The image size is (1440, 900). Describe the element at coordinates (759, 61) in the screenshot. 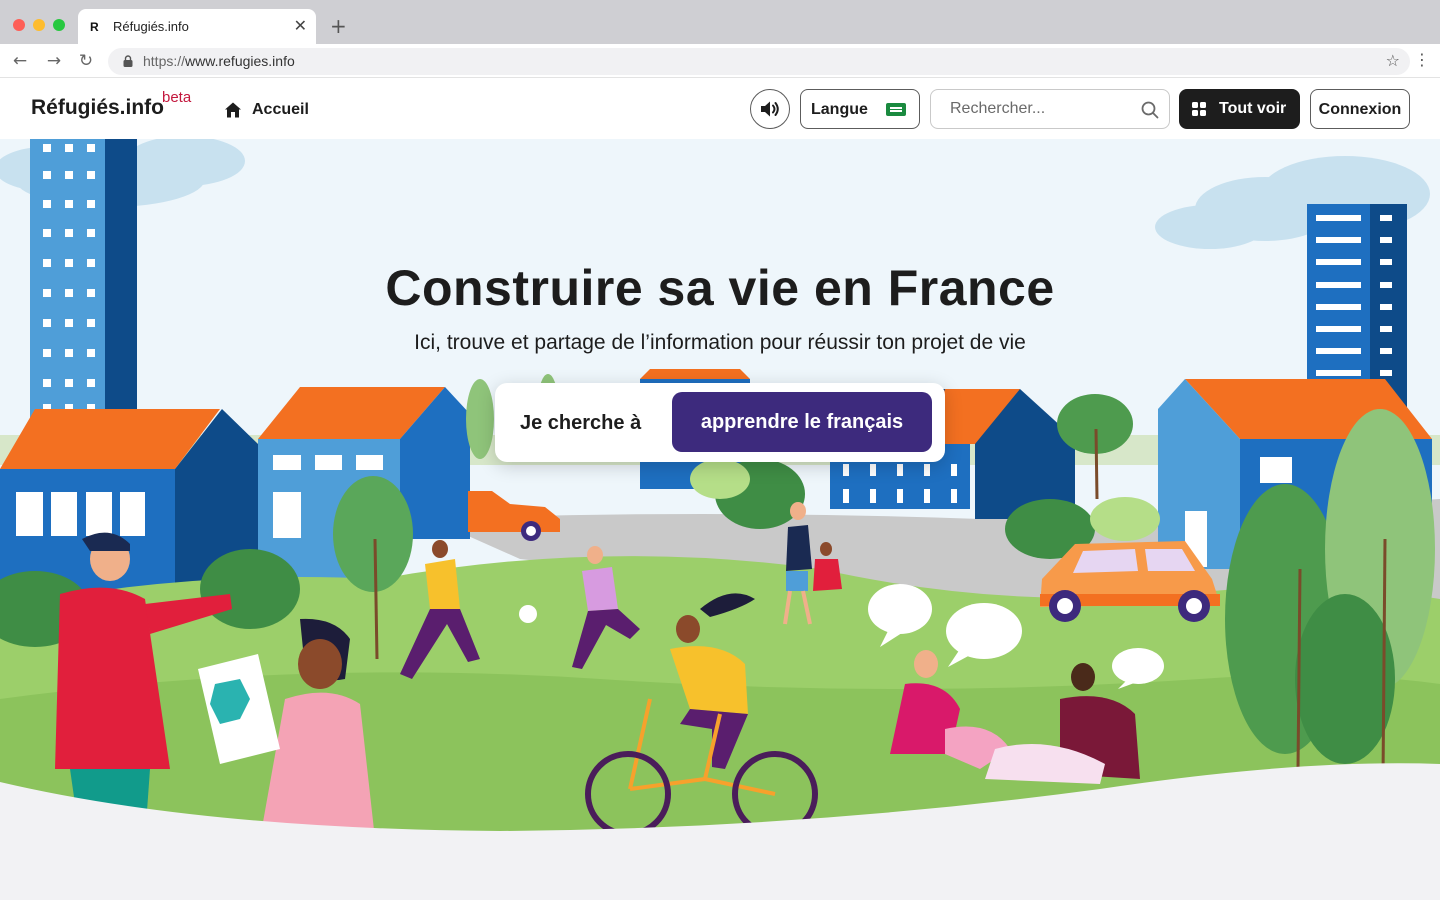

I see `url-field: https://www.refugies.info ☆` at that location.